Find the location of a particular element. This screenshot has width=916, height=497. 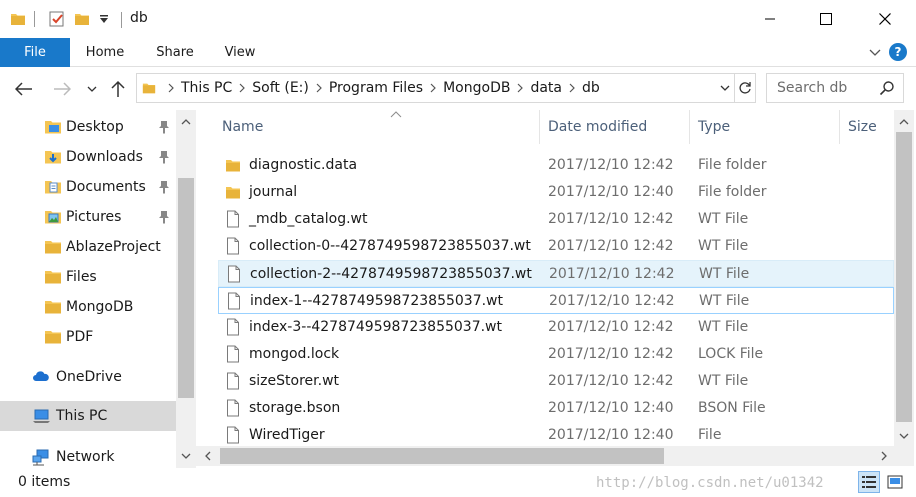

new-folder-icon is located at coordinates (82, 19).